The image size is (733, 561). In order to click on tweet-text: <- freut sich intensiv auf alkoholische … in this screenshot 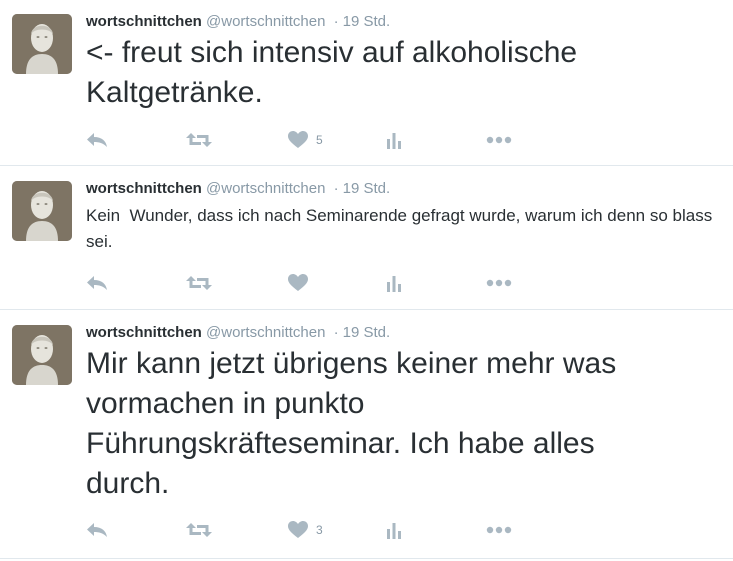, I will do `click(332, 72)`.